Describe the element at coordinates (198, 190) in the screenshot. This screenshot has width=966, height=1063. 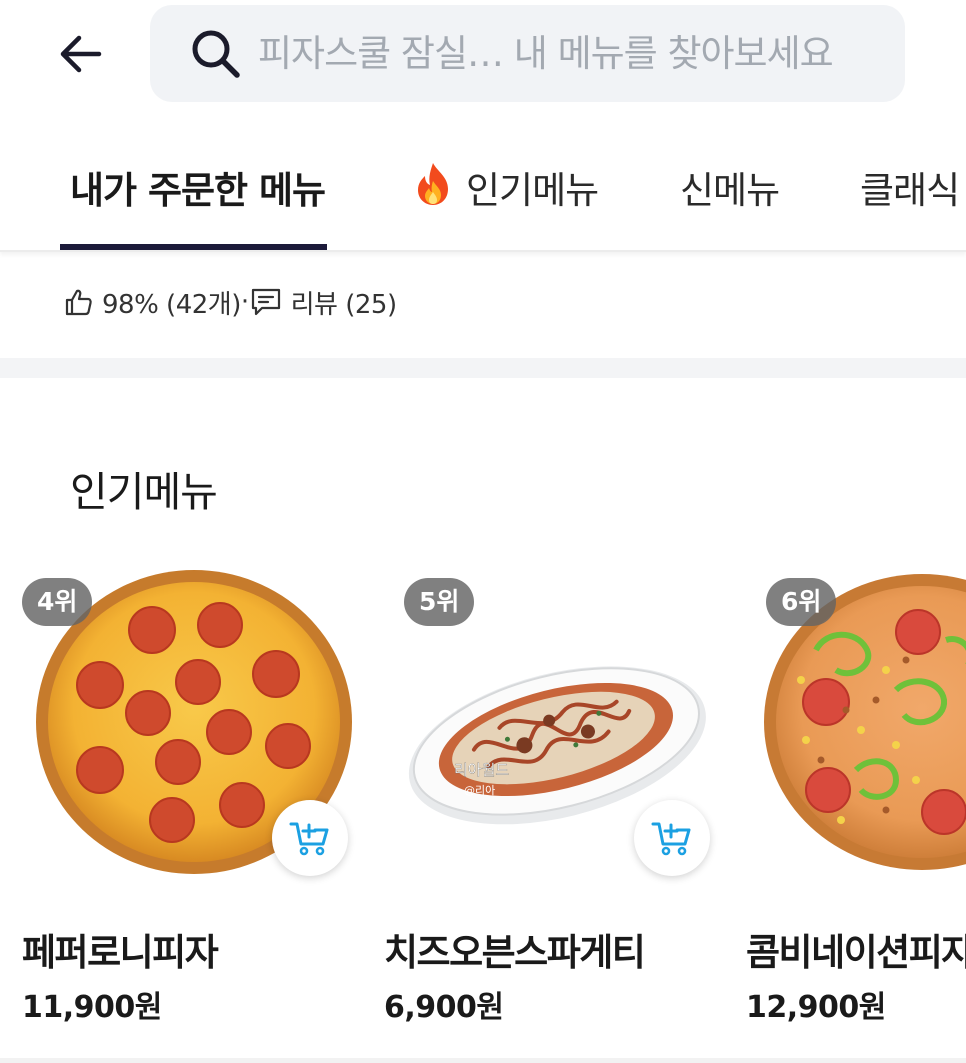
I see `tab-label: 내가 주문한 메뉴` at that location.